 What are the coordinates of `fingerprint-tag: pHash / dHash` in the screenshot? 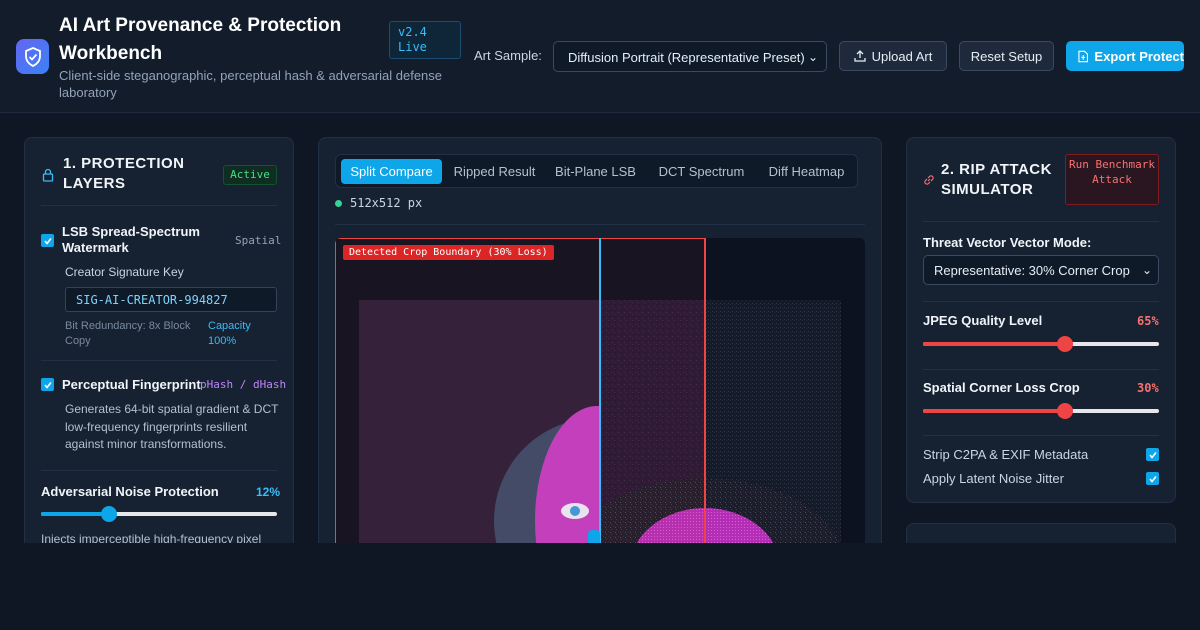 It's located at (243, 384).